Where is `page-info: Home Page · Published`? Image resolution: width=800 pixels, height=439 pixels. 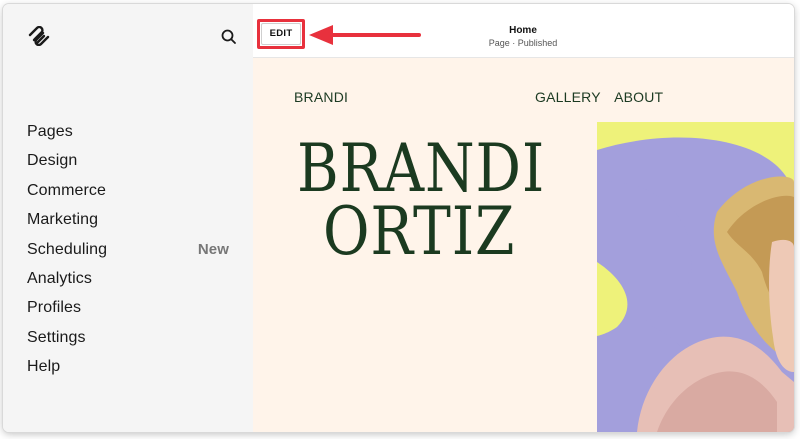 page-info: Home Page · Published is located at coordinates (523, 37).